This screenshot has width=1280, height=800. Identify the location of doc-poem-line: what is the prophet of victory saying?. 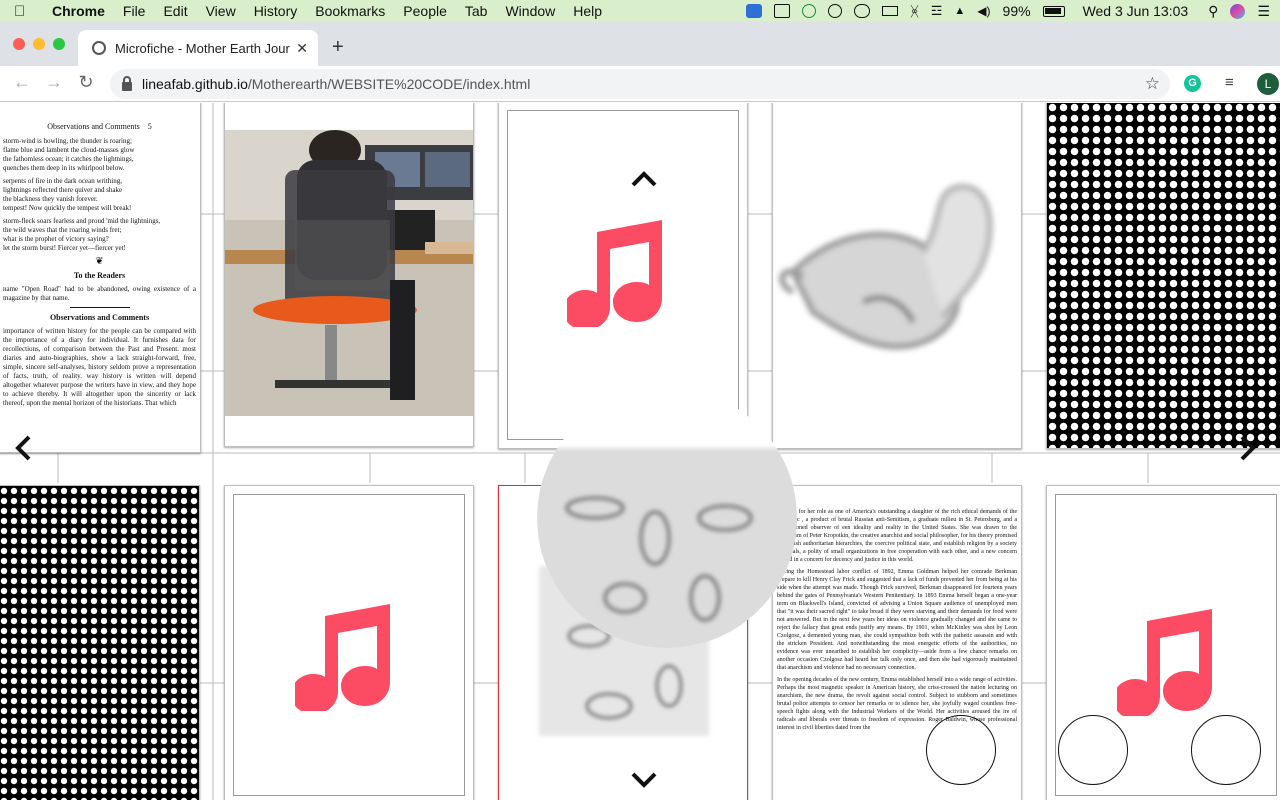
(56, 239).